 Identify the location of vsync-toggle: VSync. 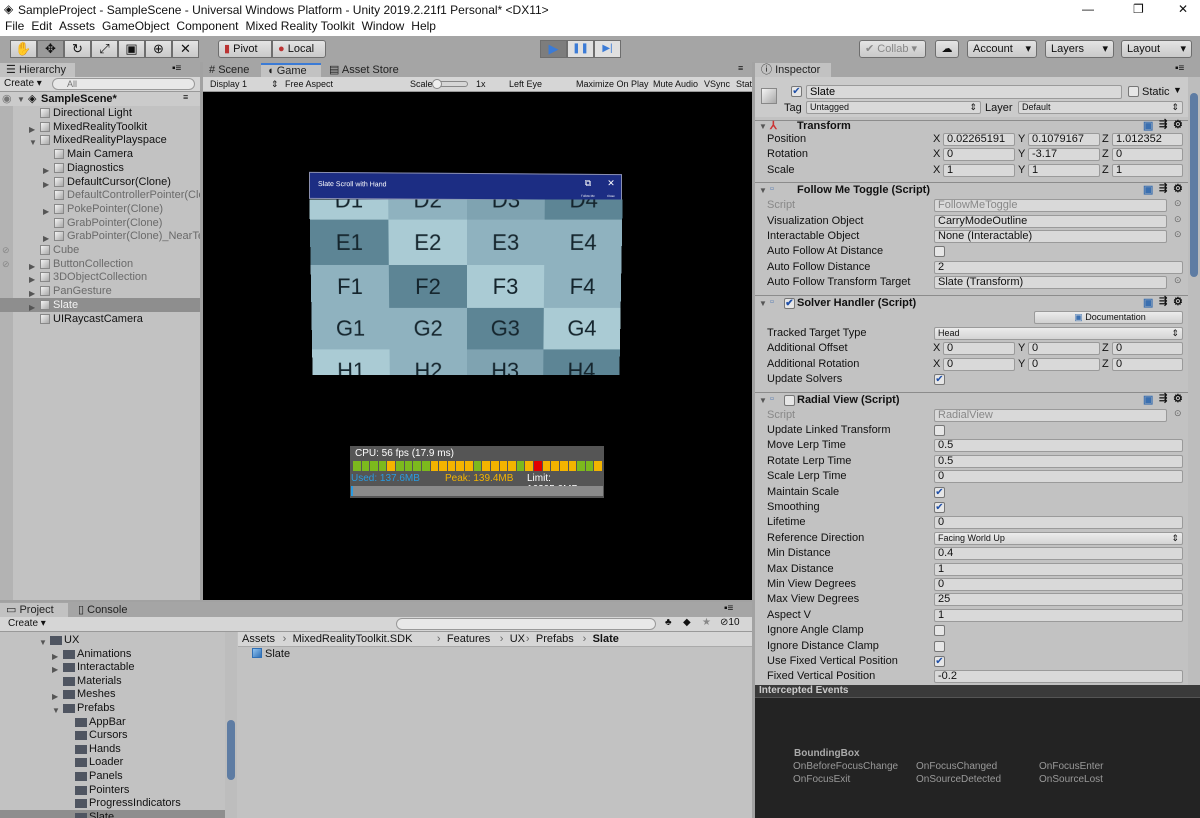
(717, 84).